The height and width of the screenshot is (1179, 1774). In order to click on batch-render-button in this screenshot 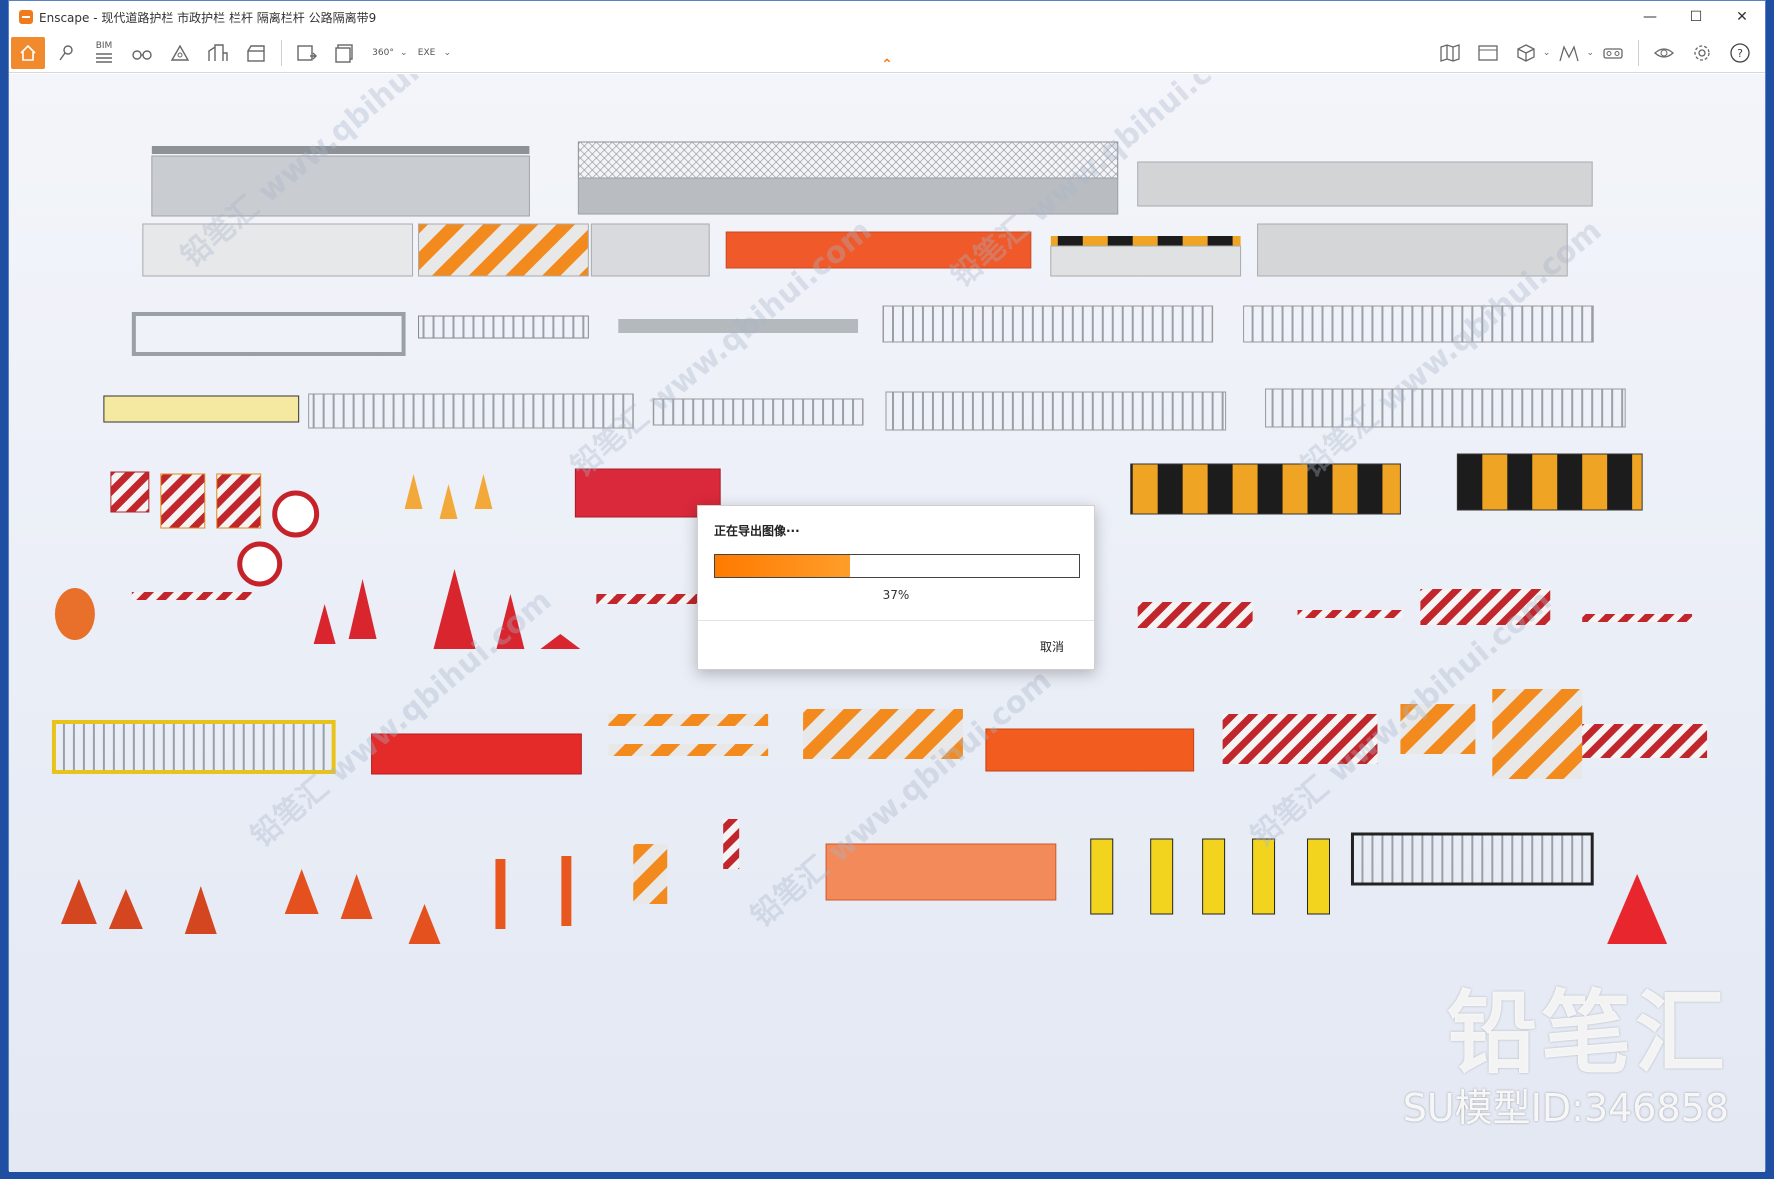, I will do `click(345, 53)`.